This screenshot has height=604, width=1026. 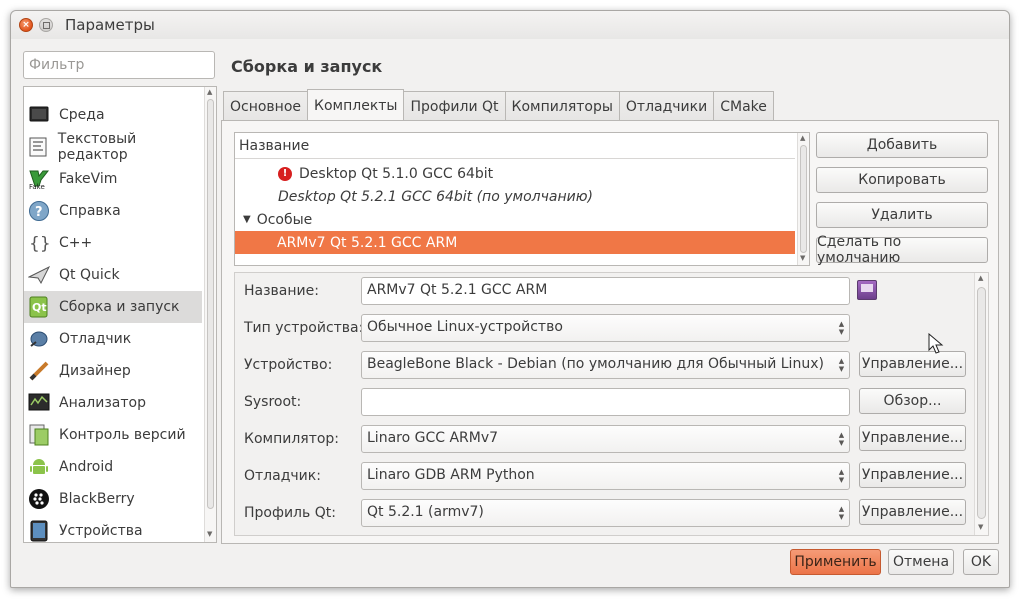 I want to click on category-item-cpp: {} C++, so click(x=113, y=243).